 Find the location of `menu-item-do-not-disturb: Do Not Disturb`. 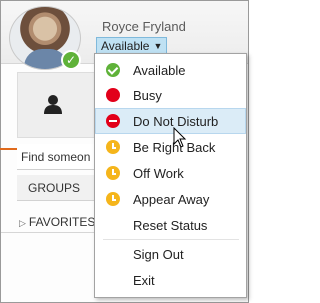

menu-item-do-not-disturb: Do Not Disturb is located at coordinates (170, 121).